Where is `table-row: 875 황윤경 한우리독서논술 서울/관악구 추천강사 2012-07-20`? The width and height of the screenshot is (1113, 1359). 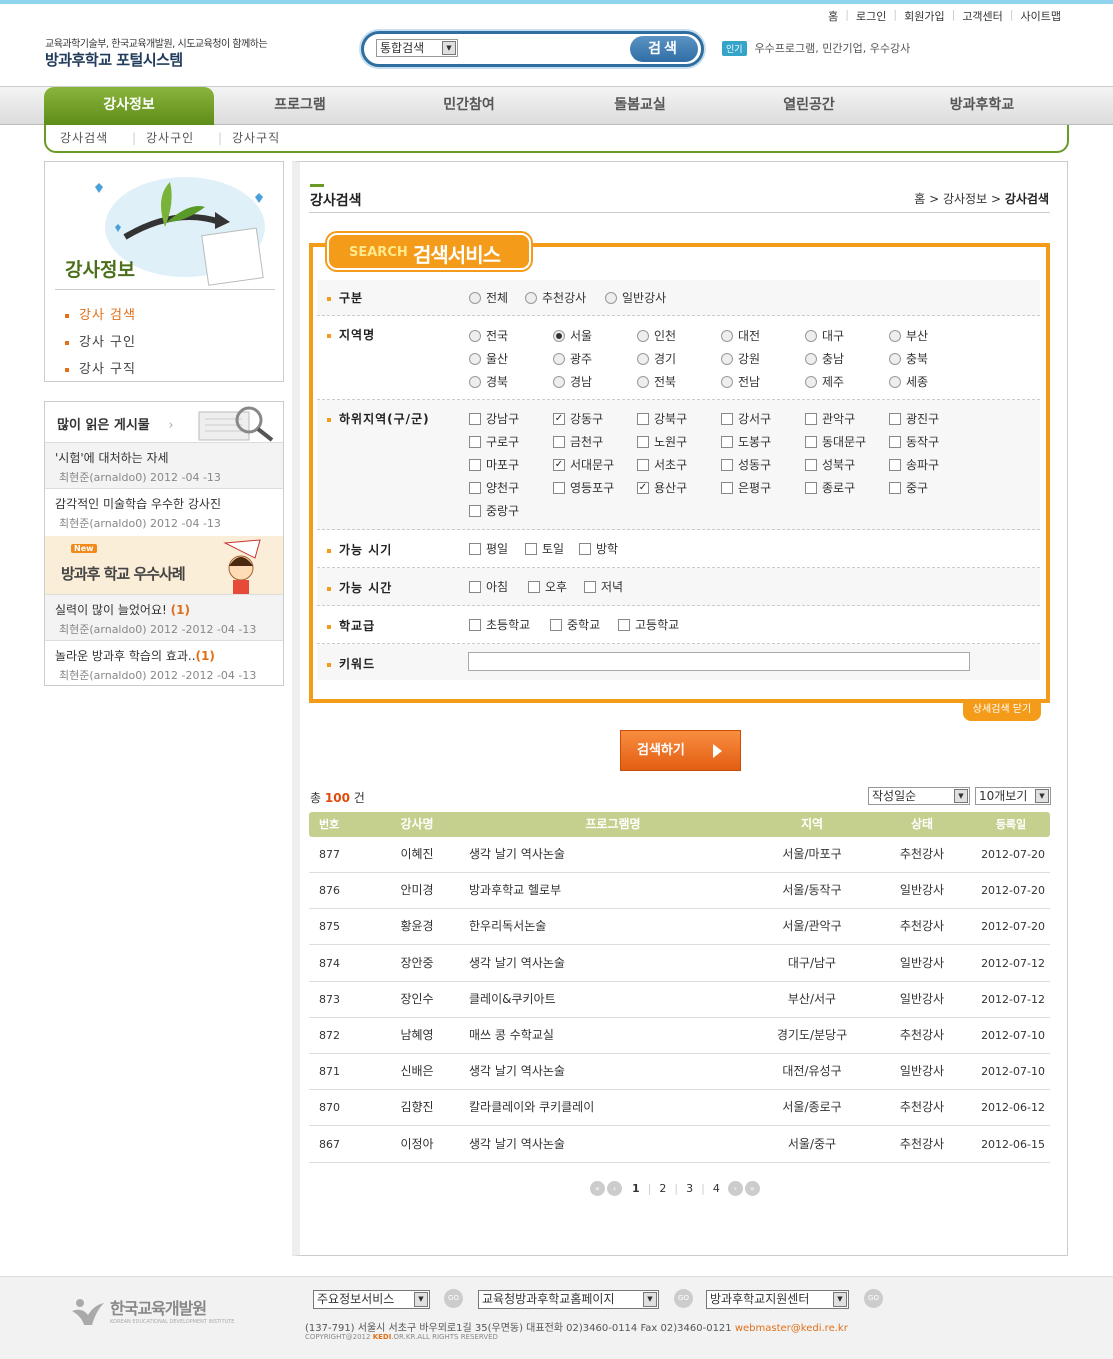
table-row: 875 황윤경 한우리독서논술 서울/관악구 추천강사 2012-07-20 is located at coordinates (679, 927).